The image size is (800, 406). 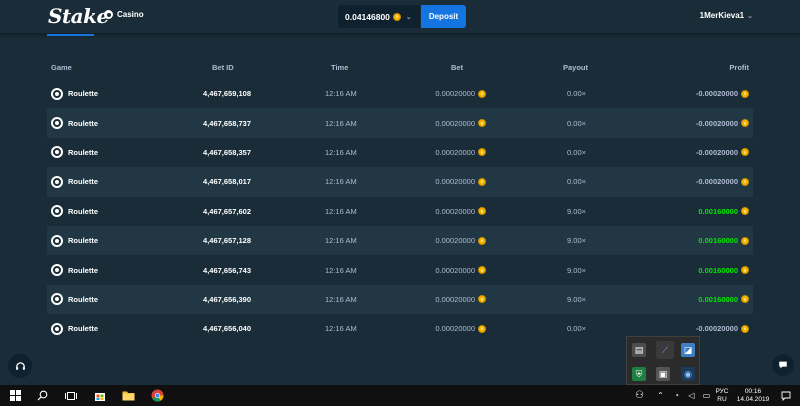 I want to click on tray-monitor-icon: ▣, so click(x=663, y=374).